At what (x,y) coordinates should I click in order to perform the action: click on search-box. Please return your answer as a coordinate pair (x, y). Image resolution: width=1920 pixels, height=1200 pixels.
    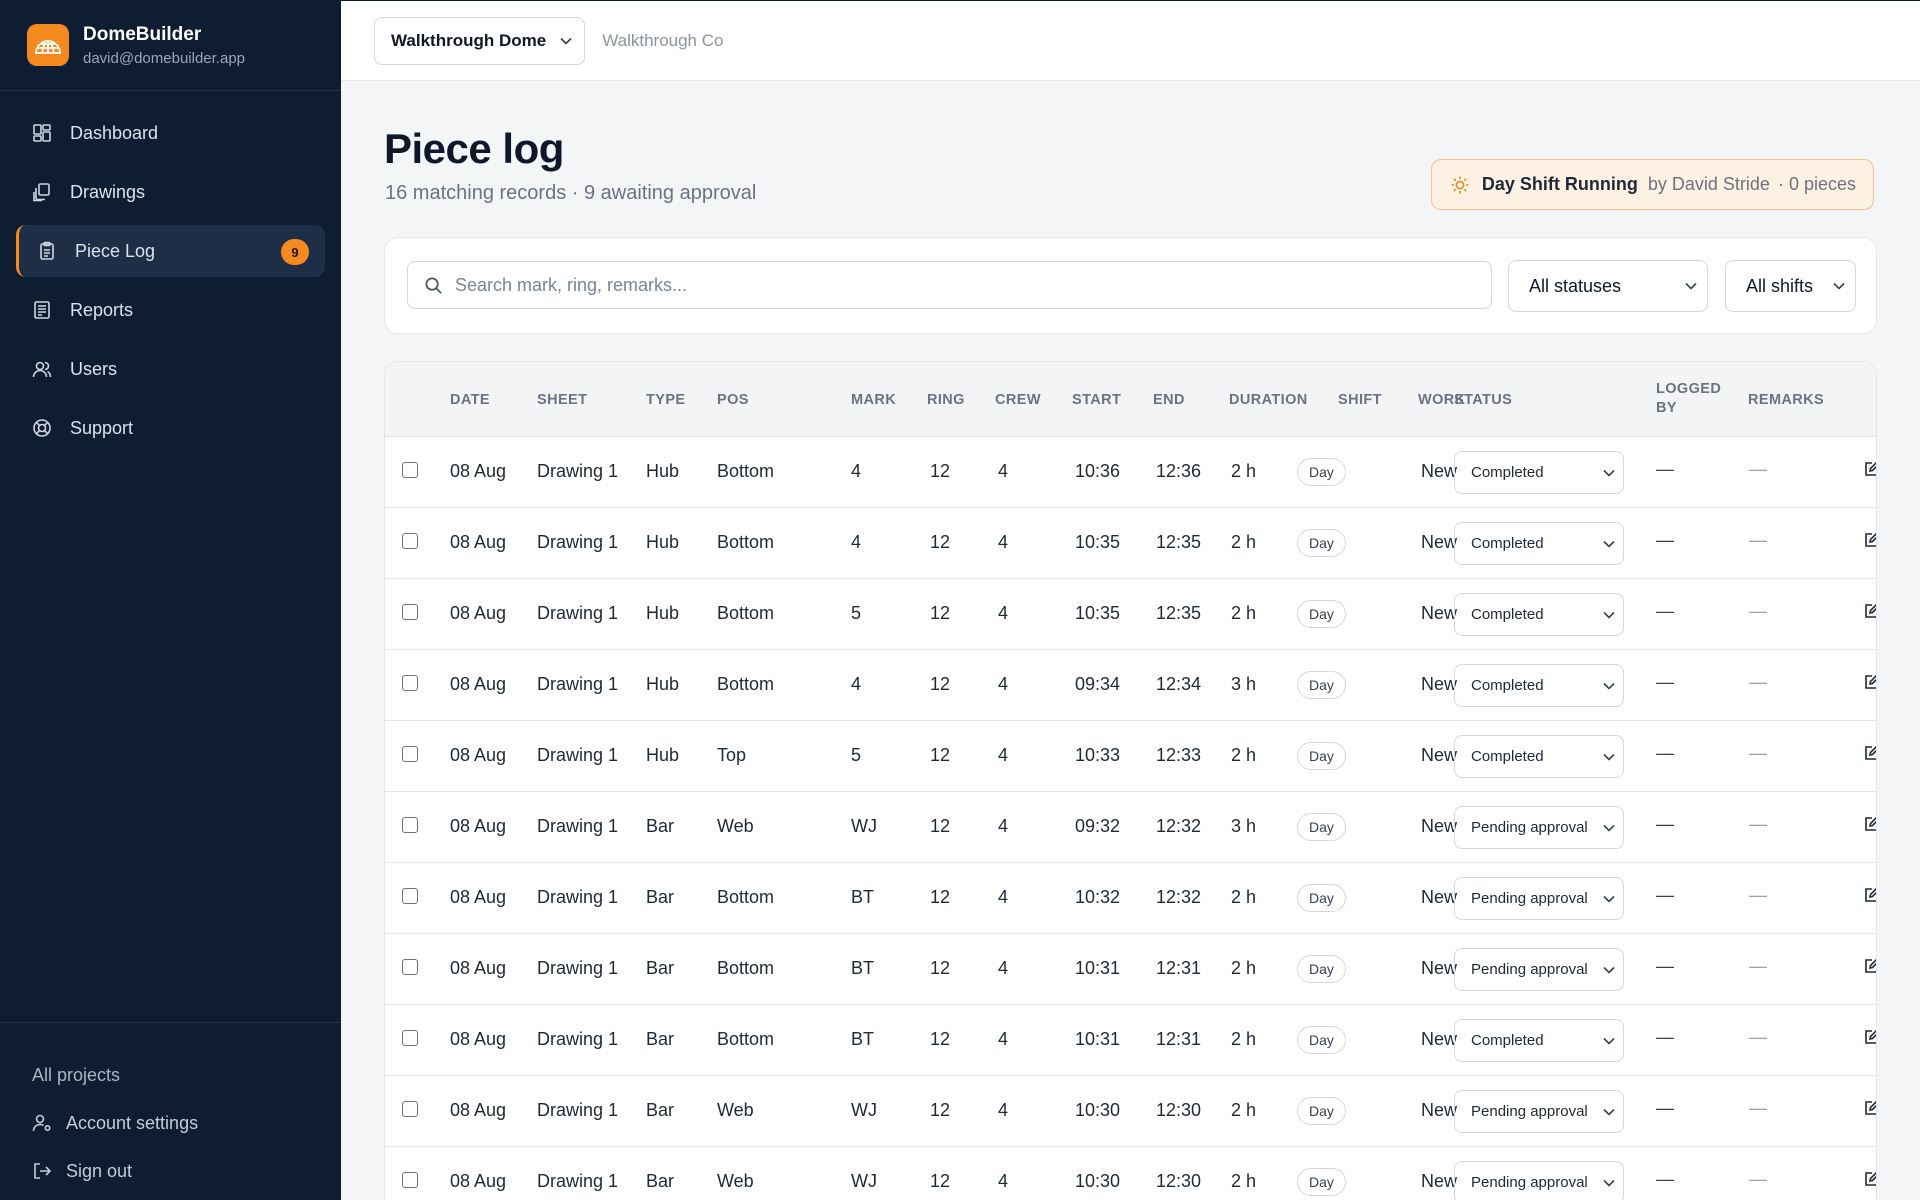
    Looking at the image, I should click on (949, 285).